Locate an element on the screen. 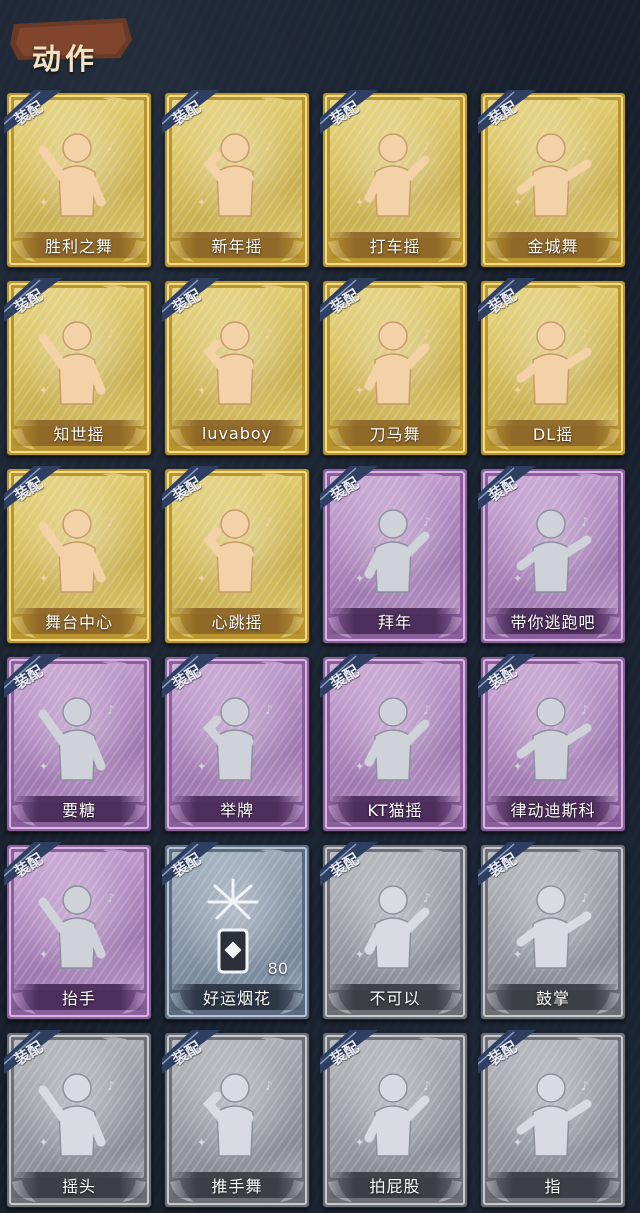 The height and width of the screenshot is (1213, 640). emote-card: ♪ ✦ 装配 心跳摇 is located at coordinates (235, 555).